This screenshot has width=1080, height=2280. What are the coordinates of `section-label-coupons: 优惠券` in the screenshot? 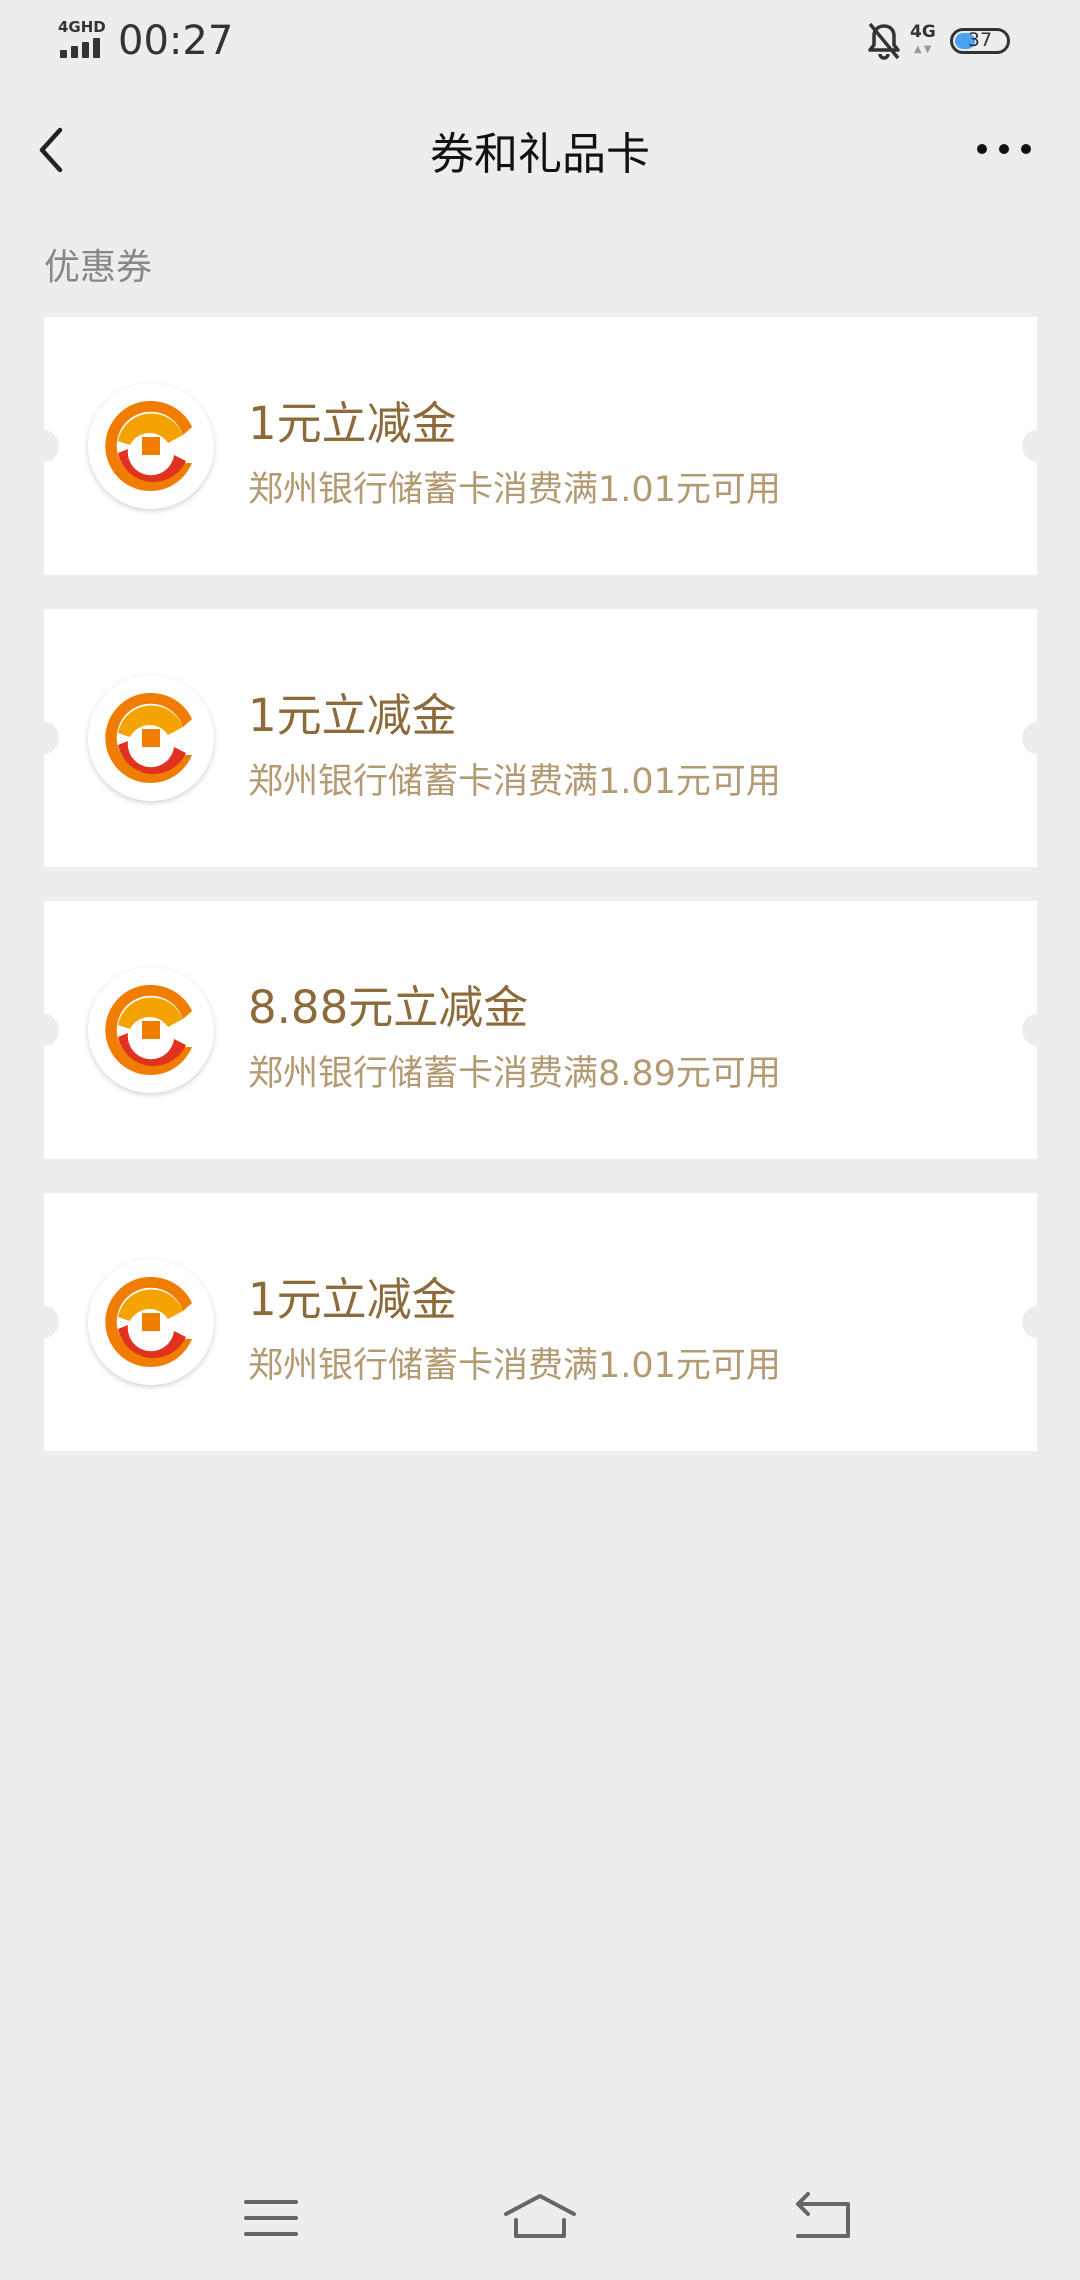 It's located at (98, 267).